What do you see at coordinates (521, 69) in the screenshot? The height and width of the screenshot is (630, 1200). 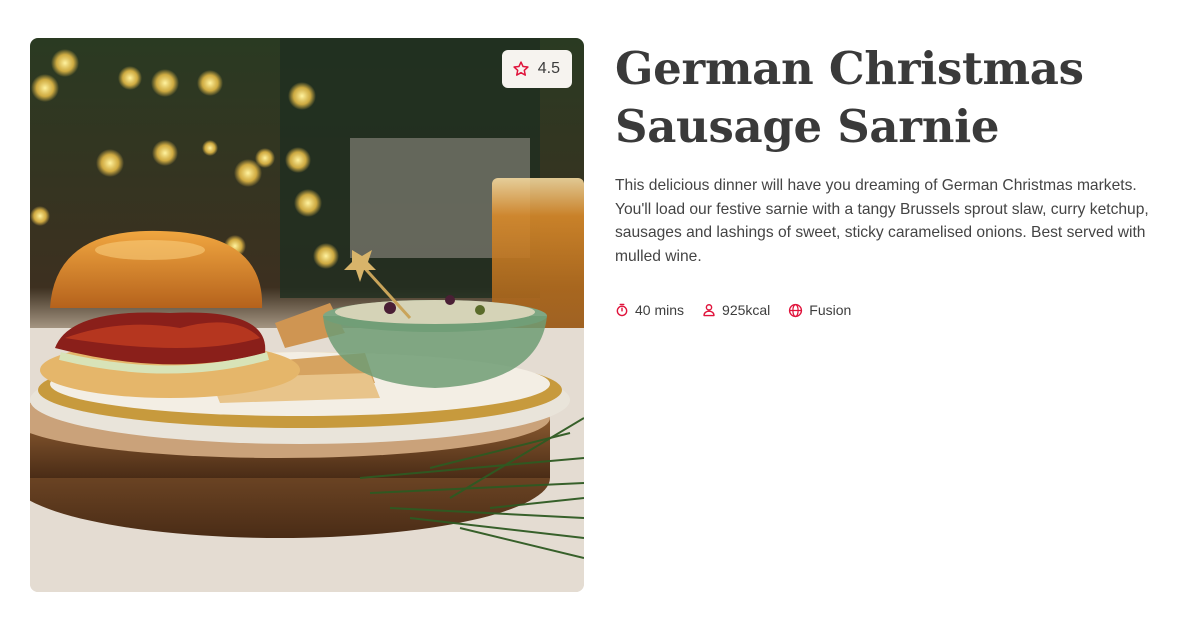 I see `star-outline-icon` at bounding box center [521, 69].